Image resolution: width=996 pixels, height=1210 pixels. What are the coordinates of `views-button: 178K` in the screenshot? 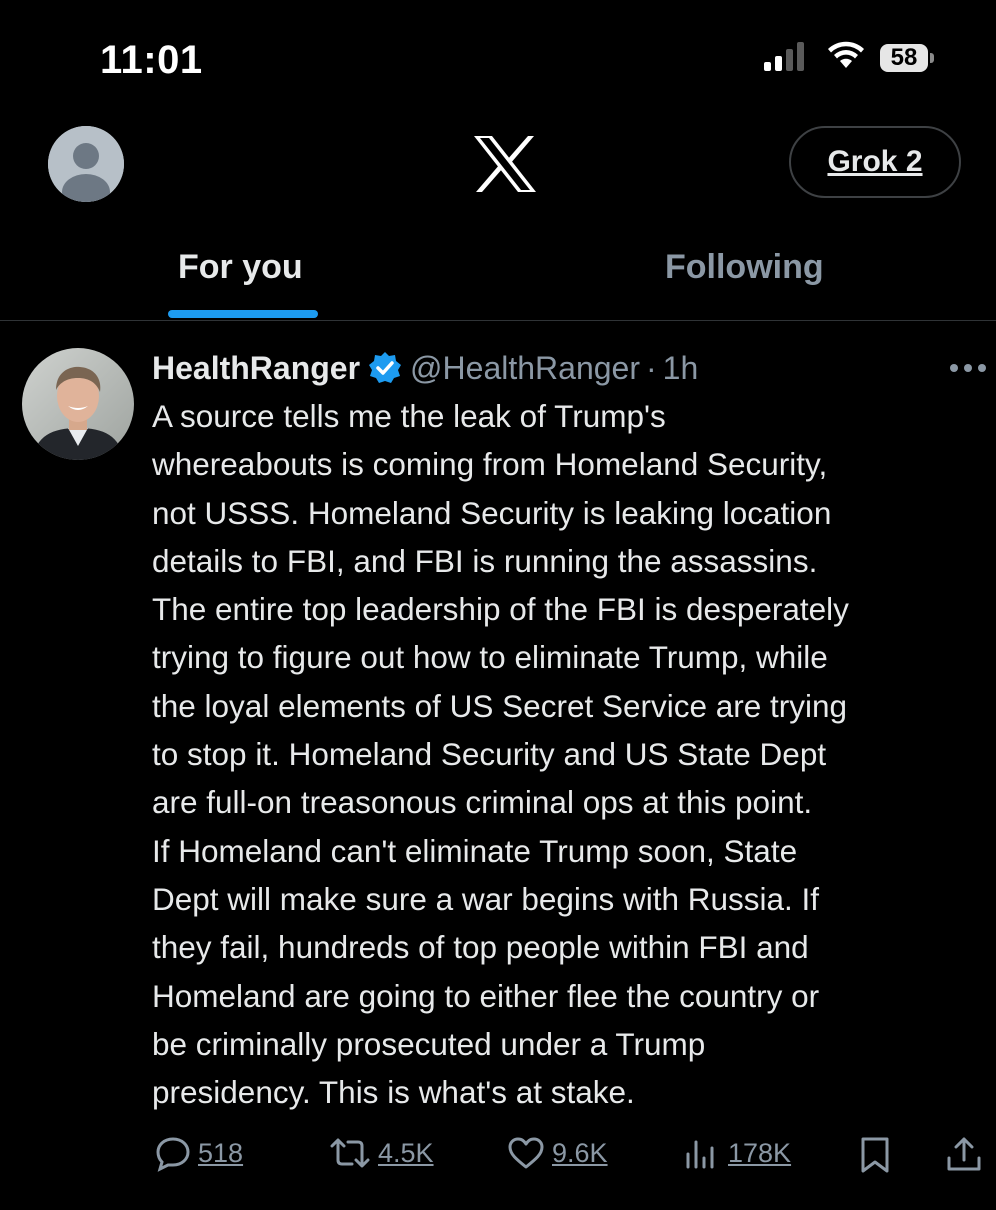 It's located at (736, 1153).